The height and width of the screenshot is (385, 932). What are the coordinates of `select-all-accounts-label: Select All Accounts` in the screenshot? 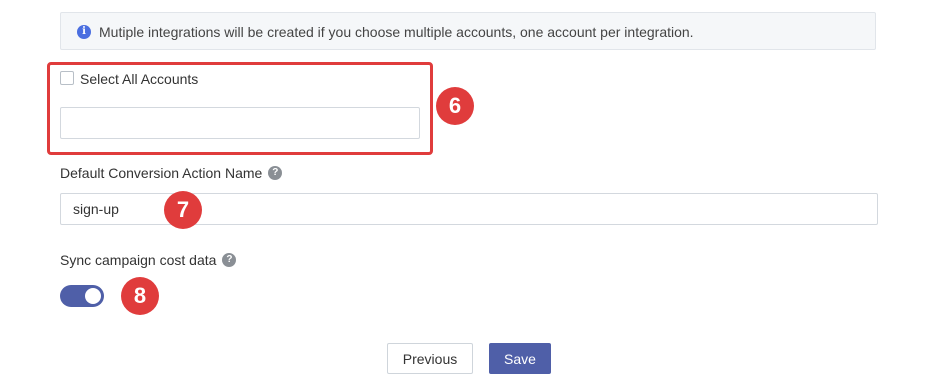 It's located at (139, 79).